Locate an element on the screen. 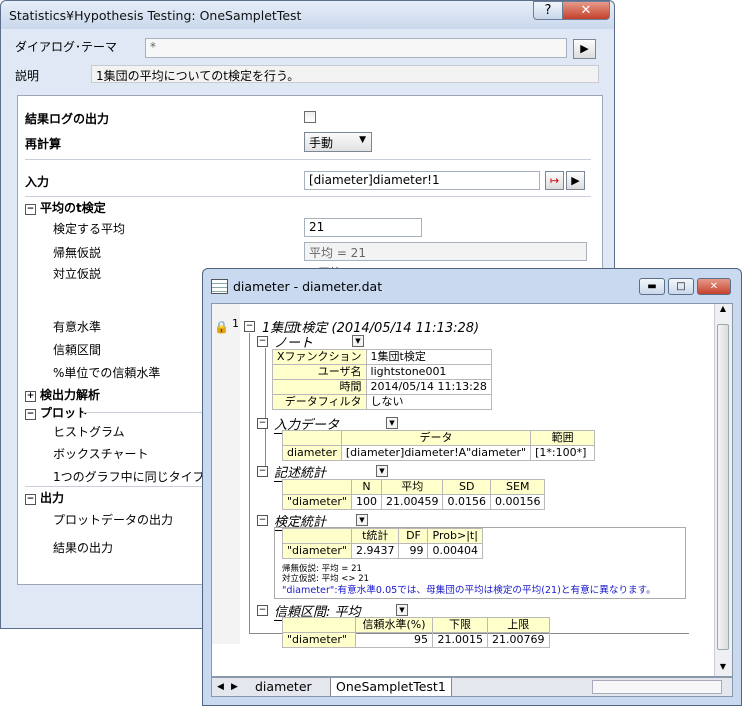 The width and height of the screenshot is (742, 706). recalc-select: 手動 ▼ is located at coordinates (338, 142).